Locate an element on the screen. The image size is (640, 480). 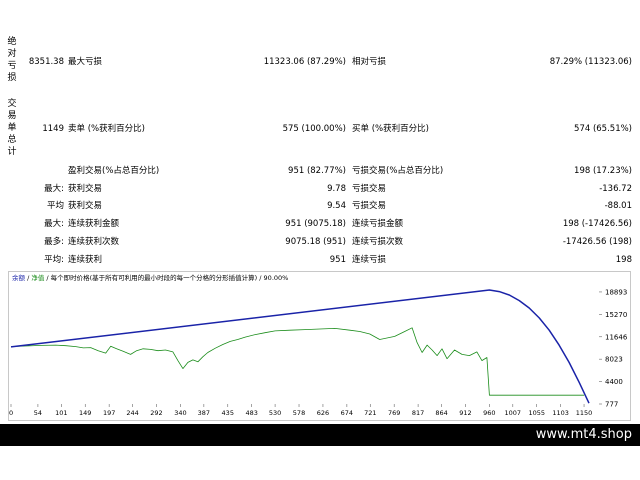
y-tick-label: 18893 is located at coordinates (616, 292).